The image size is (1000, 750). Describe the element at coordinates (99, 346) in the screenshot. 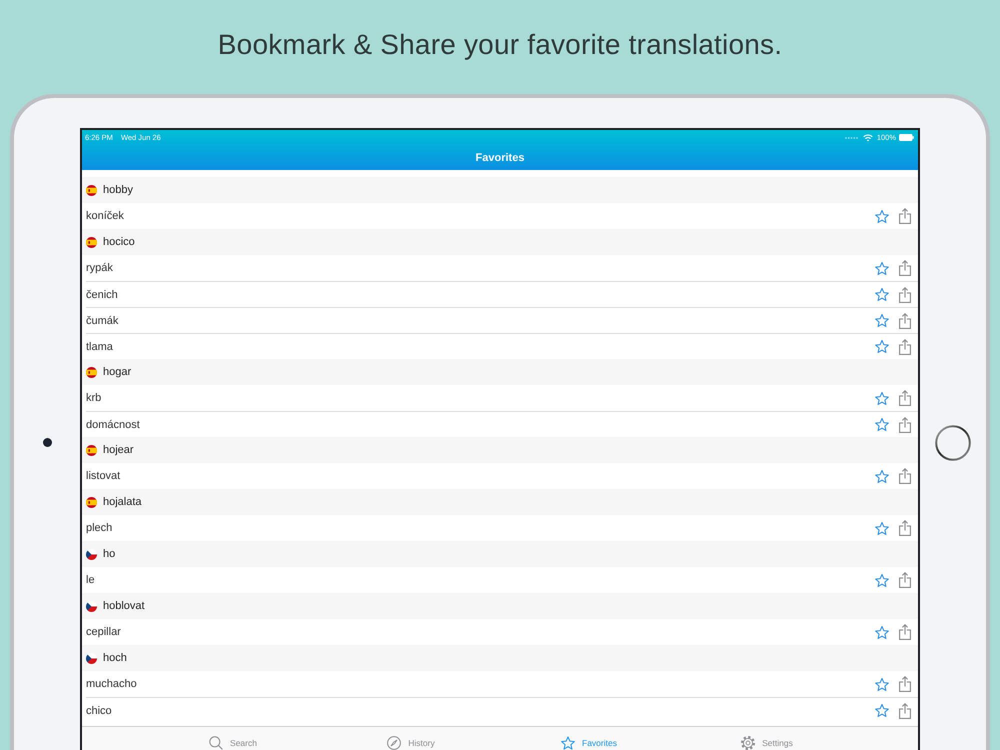

I see `translation-text: tlama` at that location.